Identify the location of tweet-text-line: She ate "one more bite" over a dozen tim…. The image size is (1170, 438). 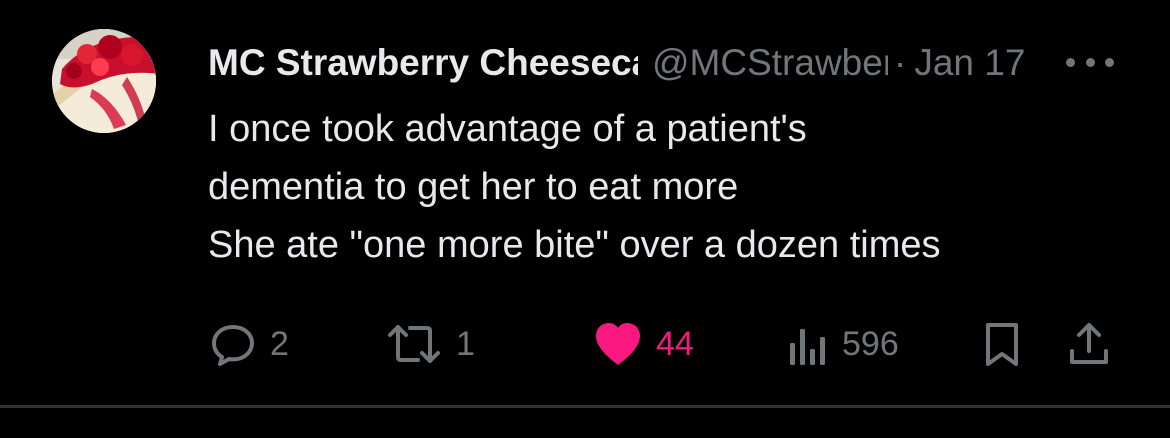
(574, 245).